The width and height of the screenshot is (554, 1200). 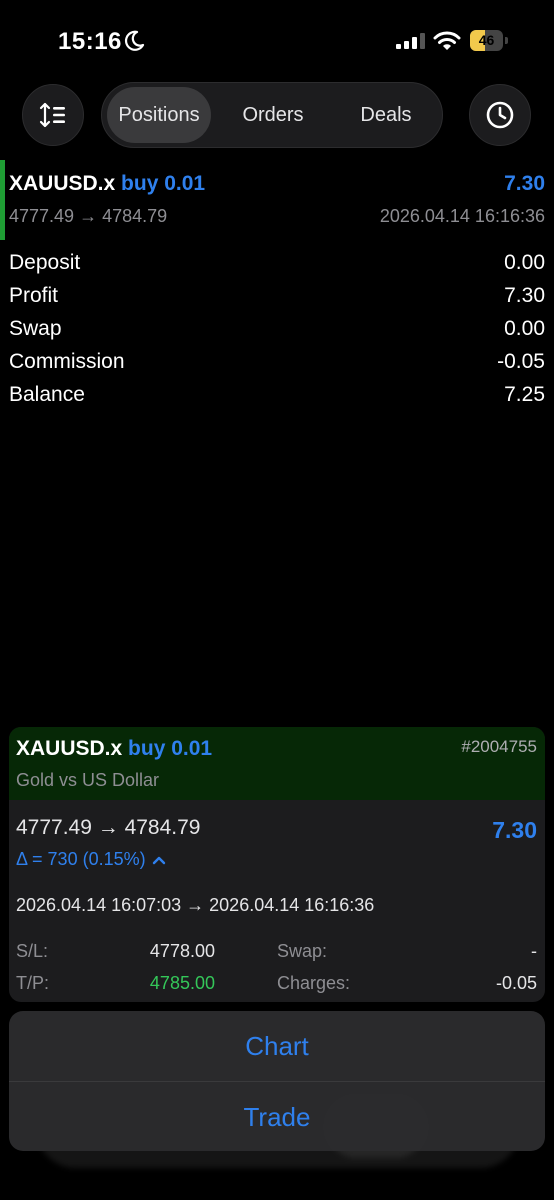 I want to click on action-sheet: Chart Trade, so click(x=277, y=1081).